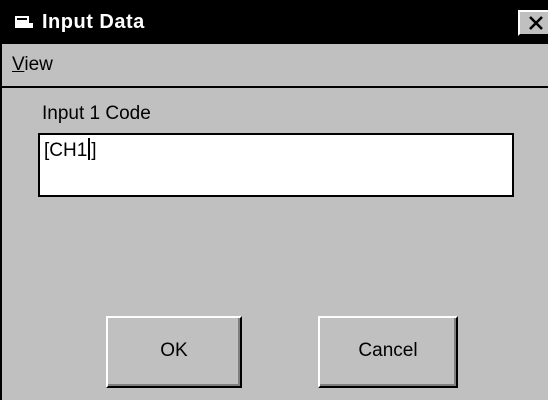 This screenshot has height=400, width=548. Describe the element at coordinates (275, 66) in the screenshot. I see `menu-bar: View` at that location.